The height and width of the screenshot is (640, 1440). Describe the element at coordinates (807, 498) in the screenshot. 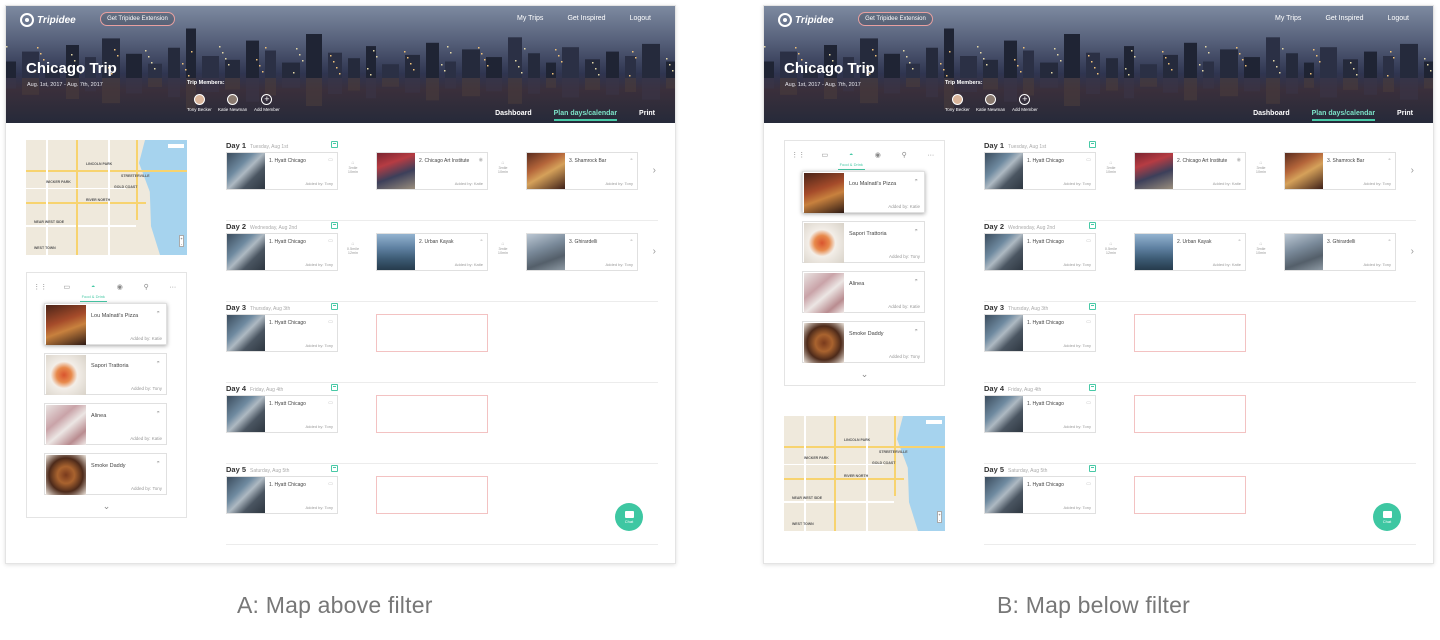

I see `map-label: NEAR WEST SIDE` at that location.